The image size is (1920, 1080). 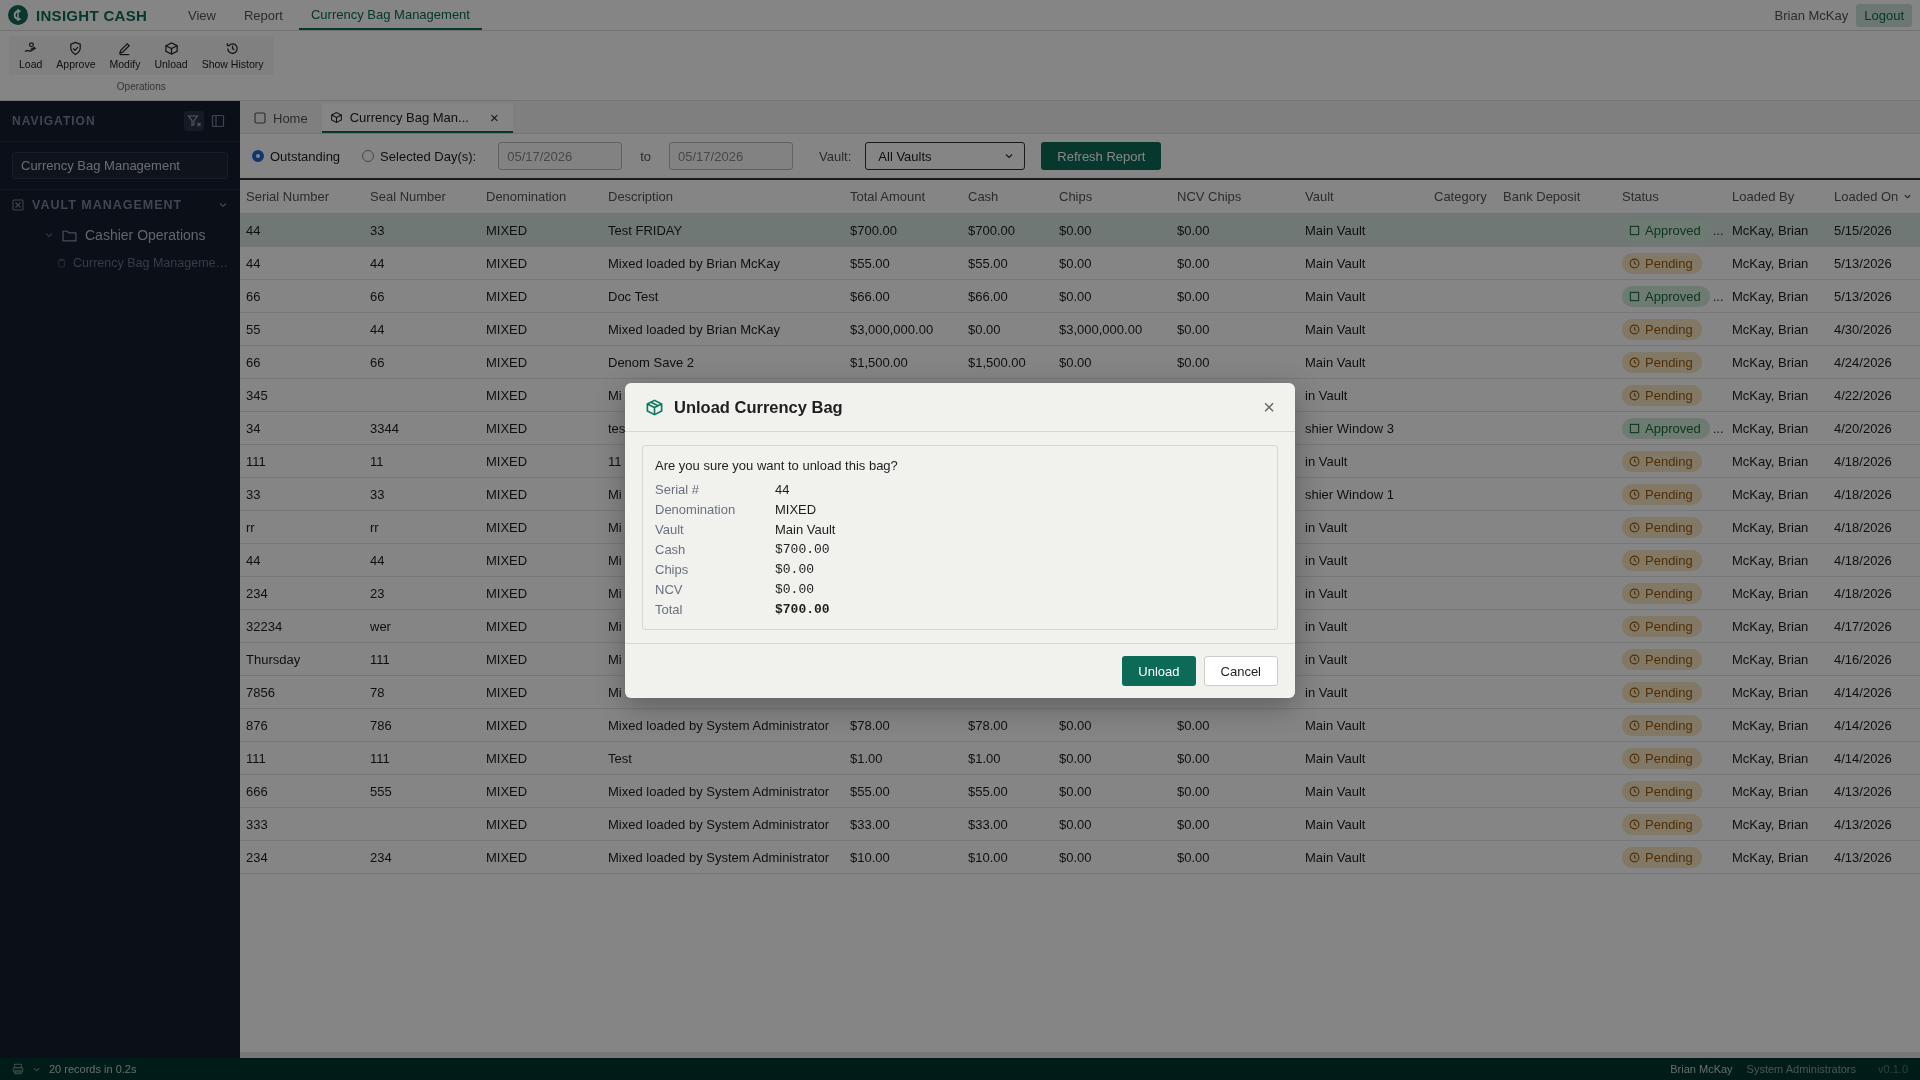 What do you see at coordinates (1101, 156) in the screenshot?
I see `refresh-button: Refresh Report` at bounding box center [1101, 156].